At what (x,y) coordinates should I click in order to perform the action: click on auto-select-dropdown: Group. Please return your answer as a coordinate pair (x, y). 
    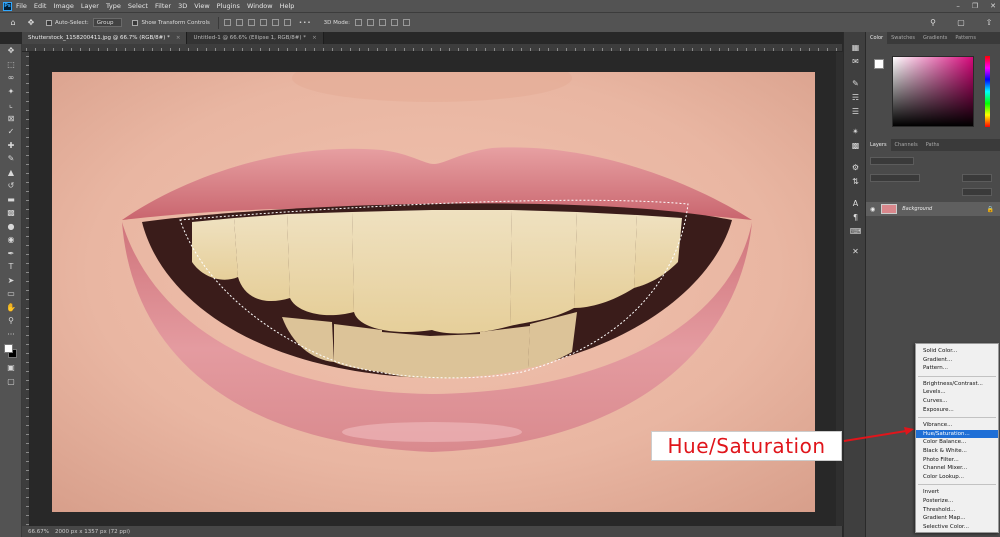
    Looking at the image, I should click on (107, 22).